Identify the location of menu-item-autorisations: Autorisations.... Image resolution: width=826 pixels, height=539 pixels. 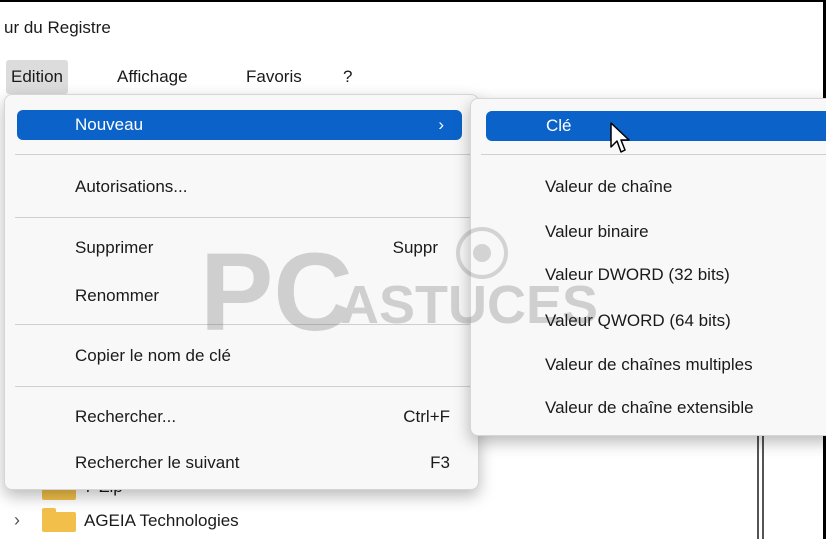
(131, 187).